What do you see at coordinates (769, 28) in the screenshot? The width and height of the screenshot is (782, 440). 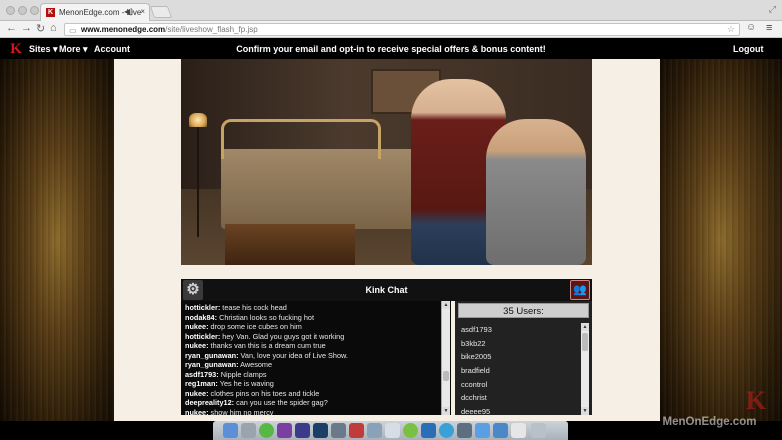 I see `hamburger-menu-icon: ≡` at bounding box center [769, 28].